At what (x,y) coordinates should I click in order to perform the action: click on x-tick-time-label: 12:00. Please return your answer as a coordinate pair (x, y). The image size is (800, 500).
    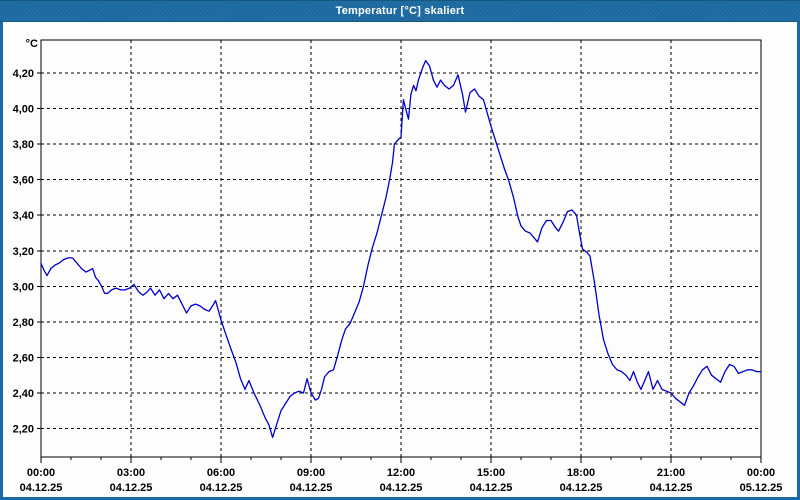
    Looking at the image, I should click on (401, 473).